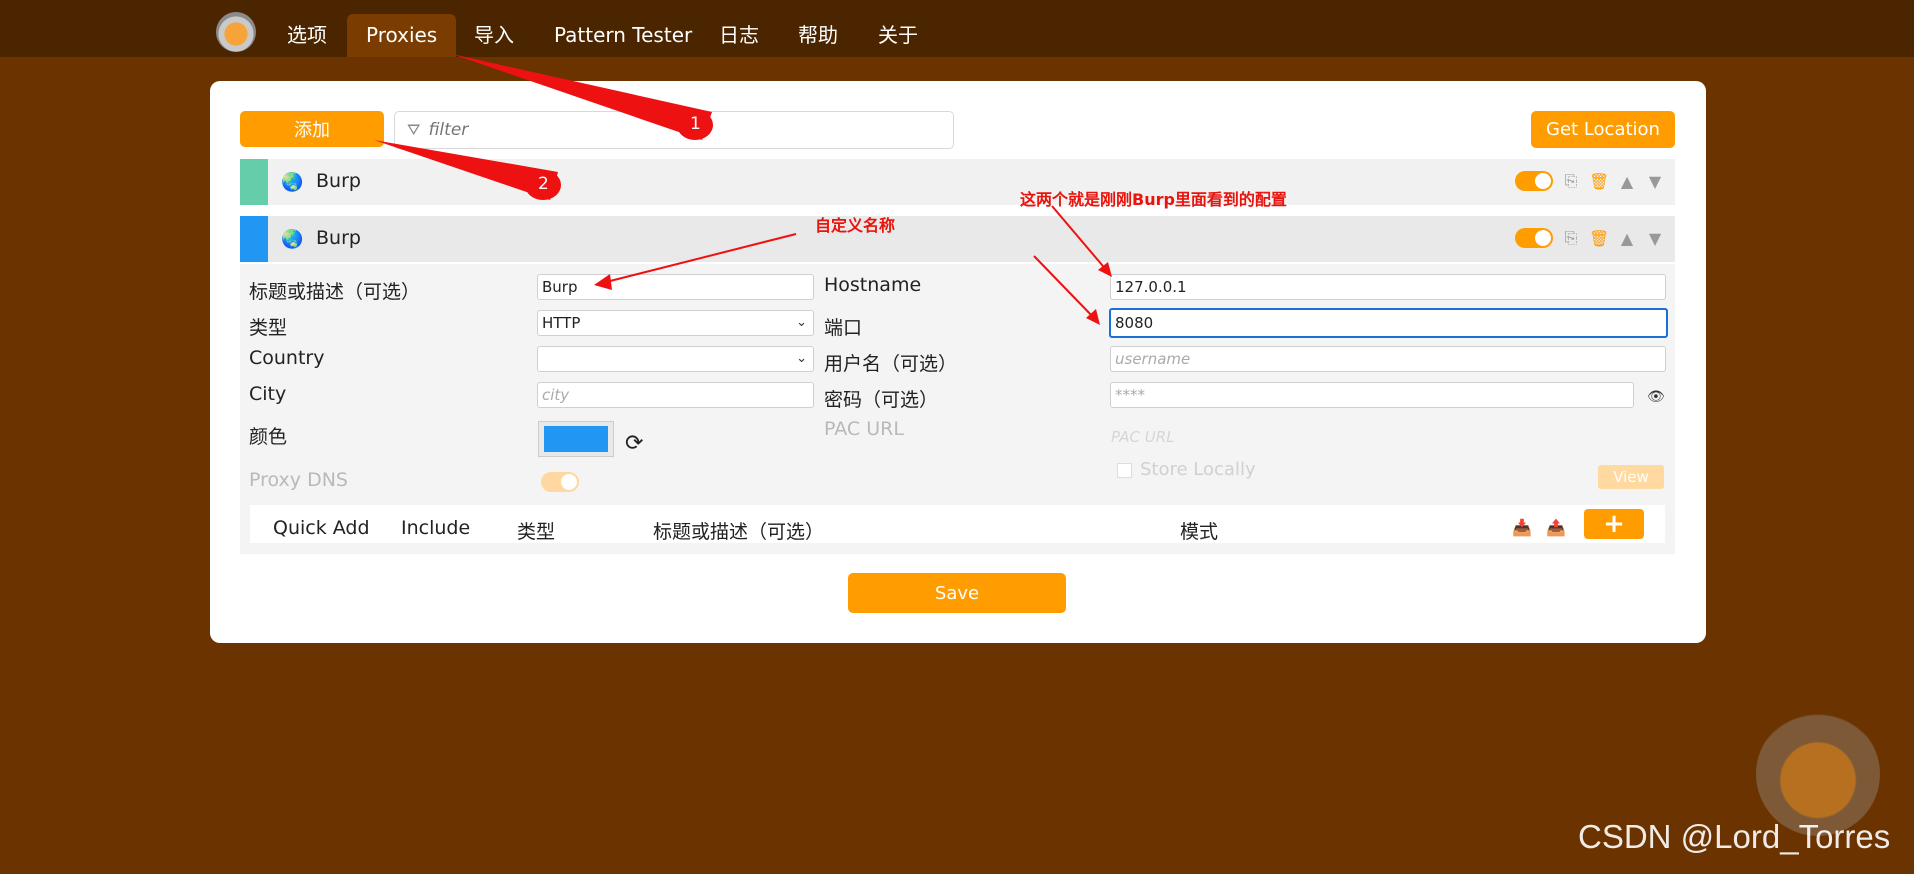 This screenshot has height=874, width=1914. I want to click on annotation-badge-2-number: 2, so click(543, 184).